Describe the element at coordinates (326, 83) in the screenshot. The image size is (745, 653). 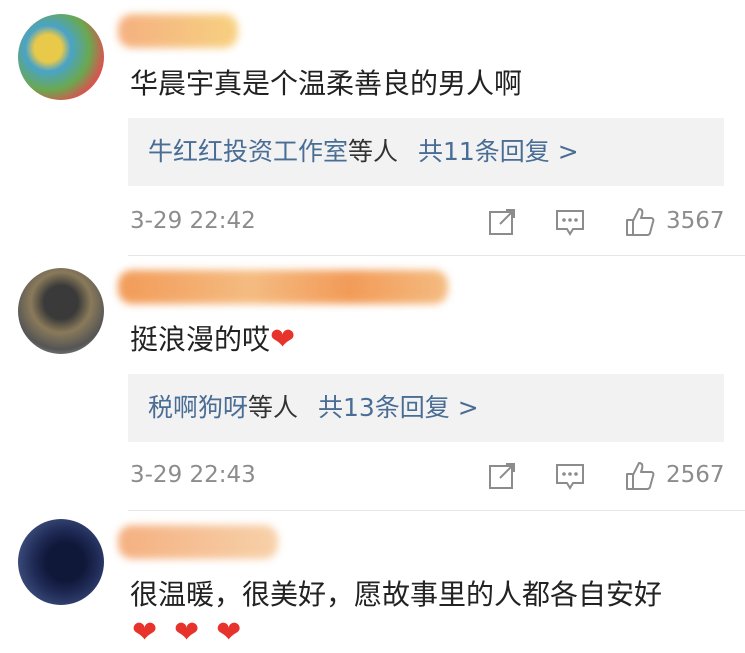
I see `comment-text: 华晨宇真是个温柔善良的男人啊` at that location.